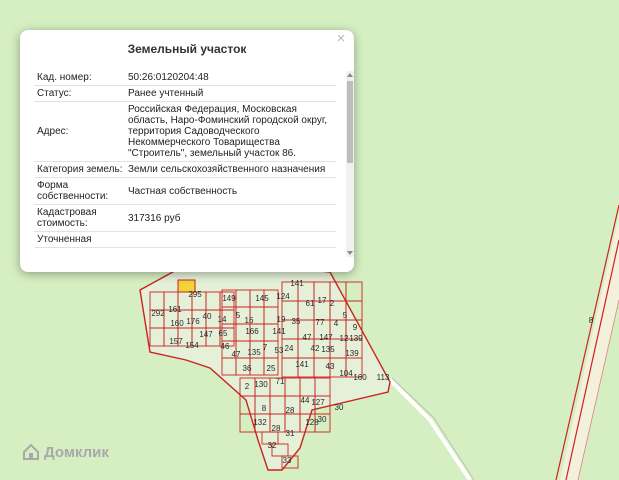 Image resolution: width=619 pixels, height=480 pixels. What do you see at coordinates (76, 452) in the screenshot?
I see `brand-name: Домклик` at bounding box center [76, 452].